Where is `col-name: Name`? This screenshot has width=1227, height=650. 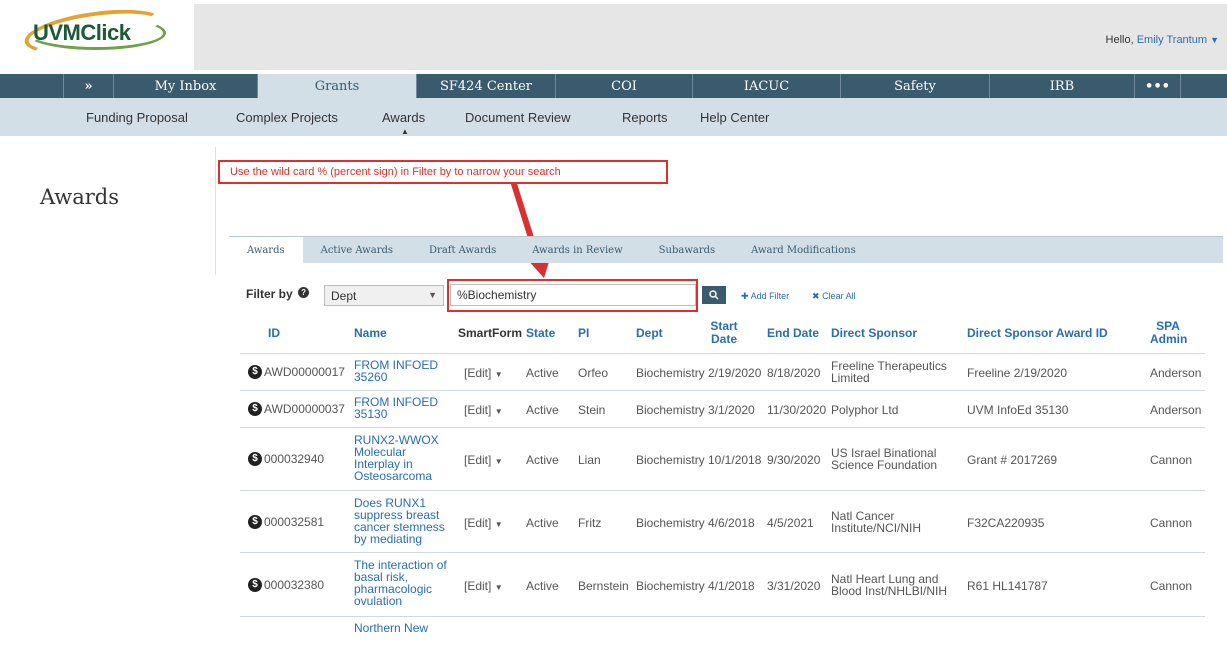
col-name: Name is located at coordinates (370, 333).